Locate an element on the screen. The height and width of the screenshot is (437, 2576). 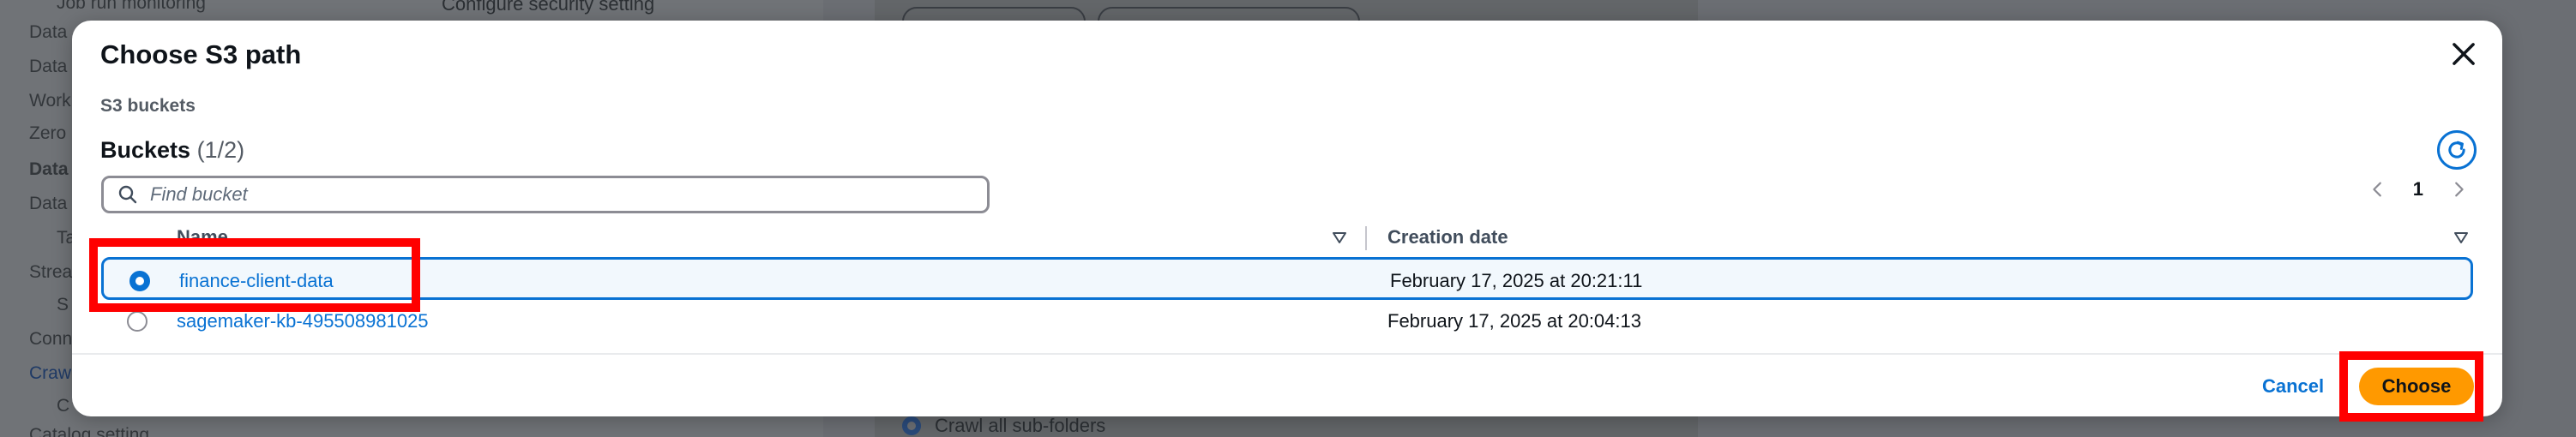
buckets-heading: Buckets (1/2) is located at coordinates (172, 150).